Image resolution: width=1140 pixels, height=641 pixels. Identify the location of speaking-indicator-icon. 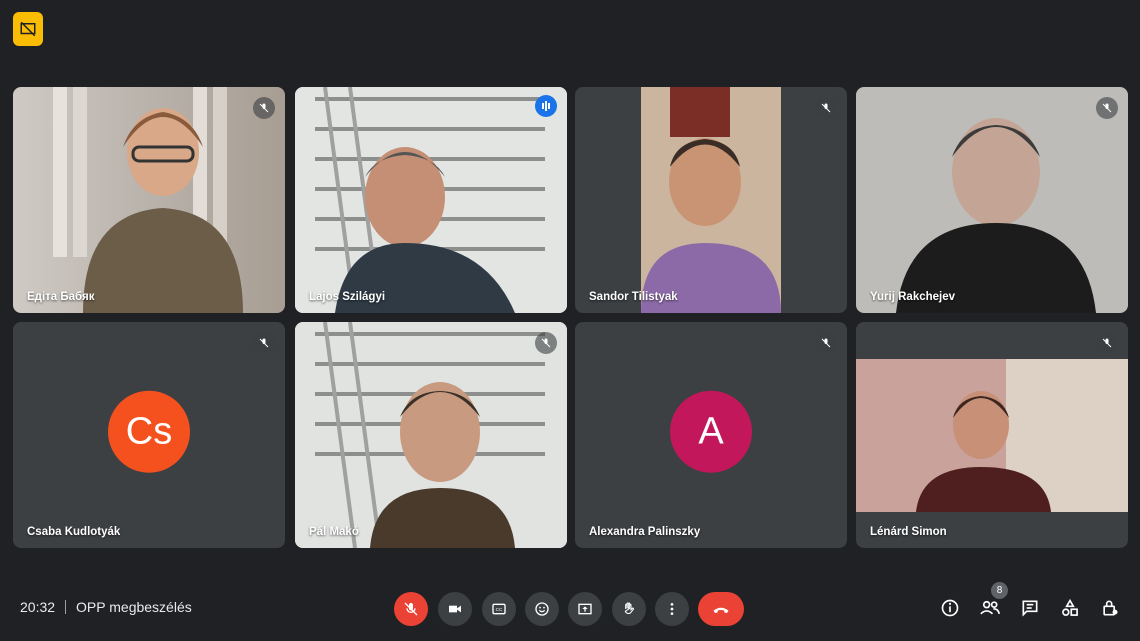
(546, 106).